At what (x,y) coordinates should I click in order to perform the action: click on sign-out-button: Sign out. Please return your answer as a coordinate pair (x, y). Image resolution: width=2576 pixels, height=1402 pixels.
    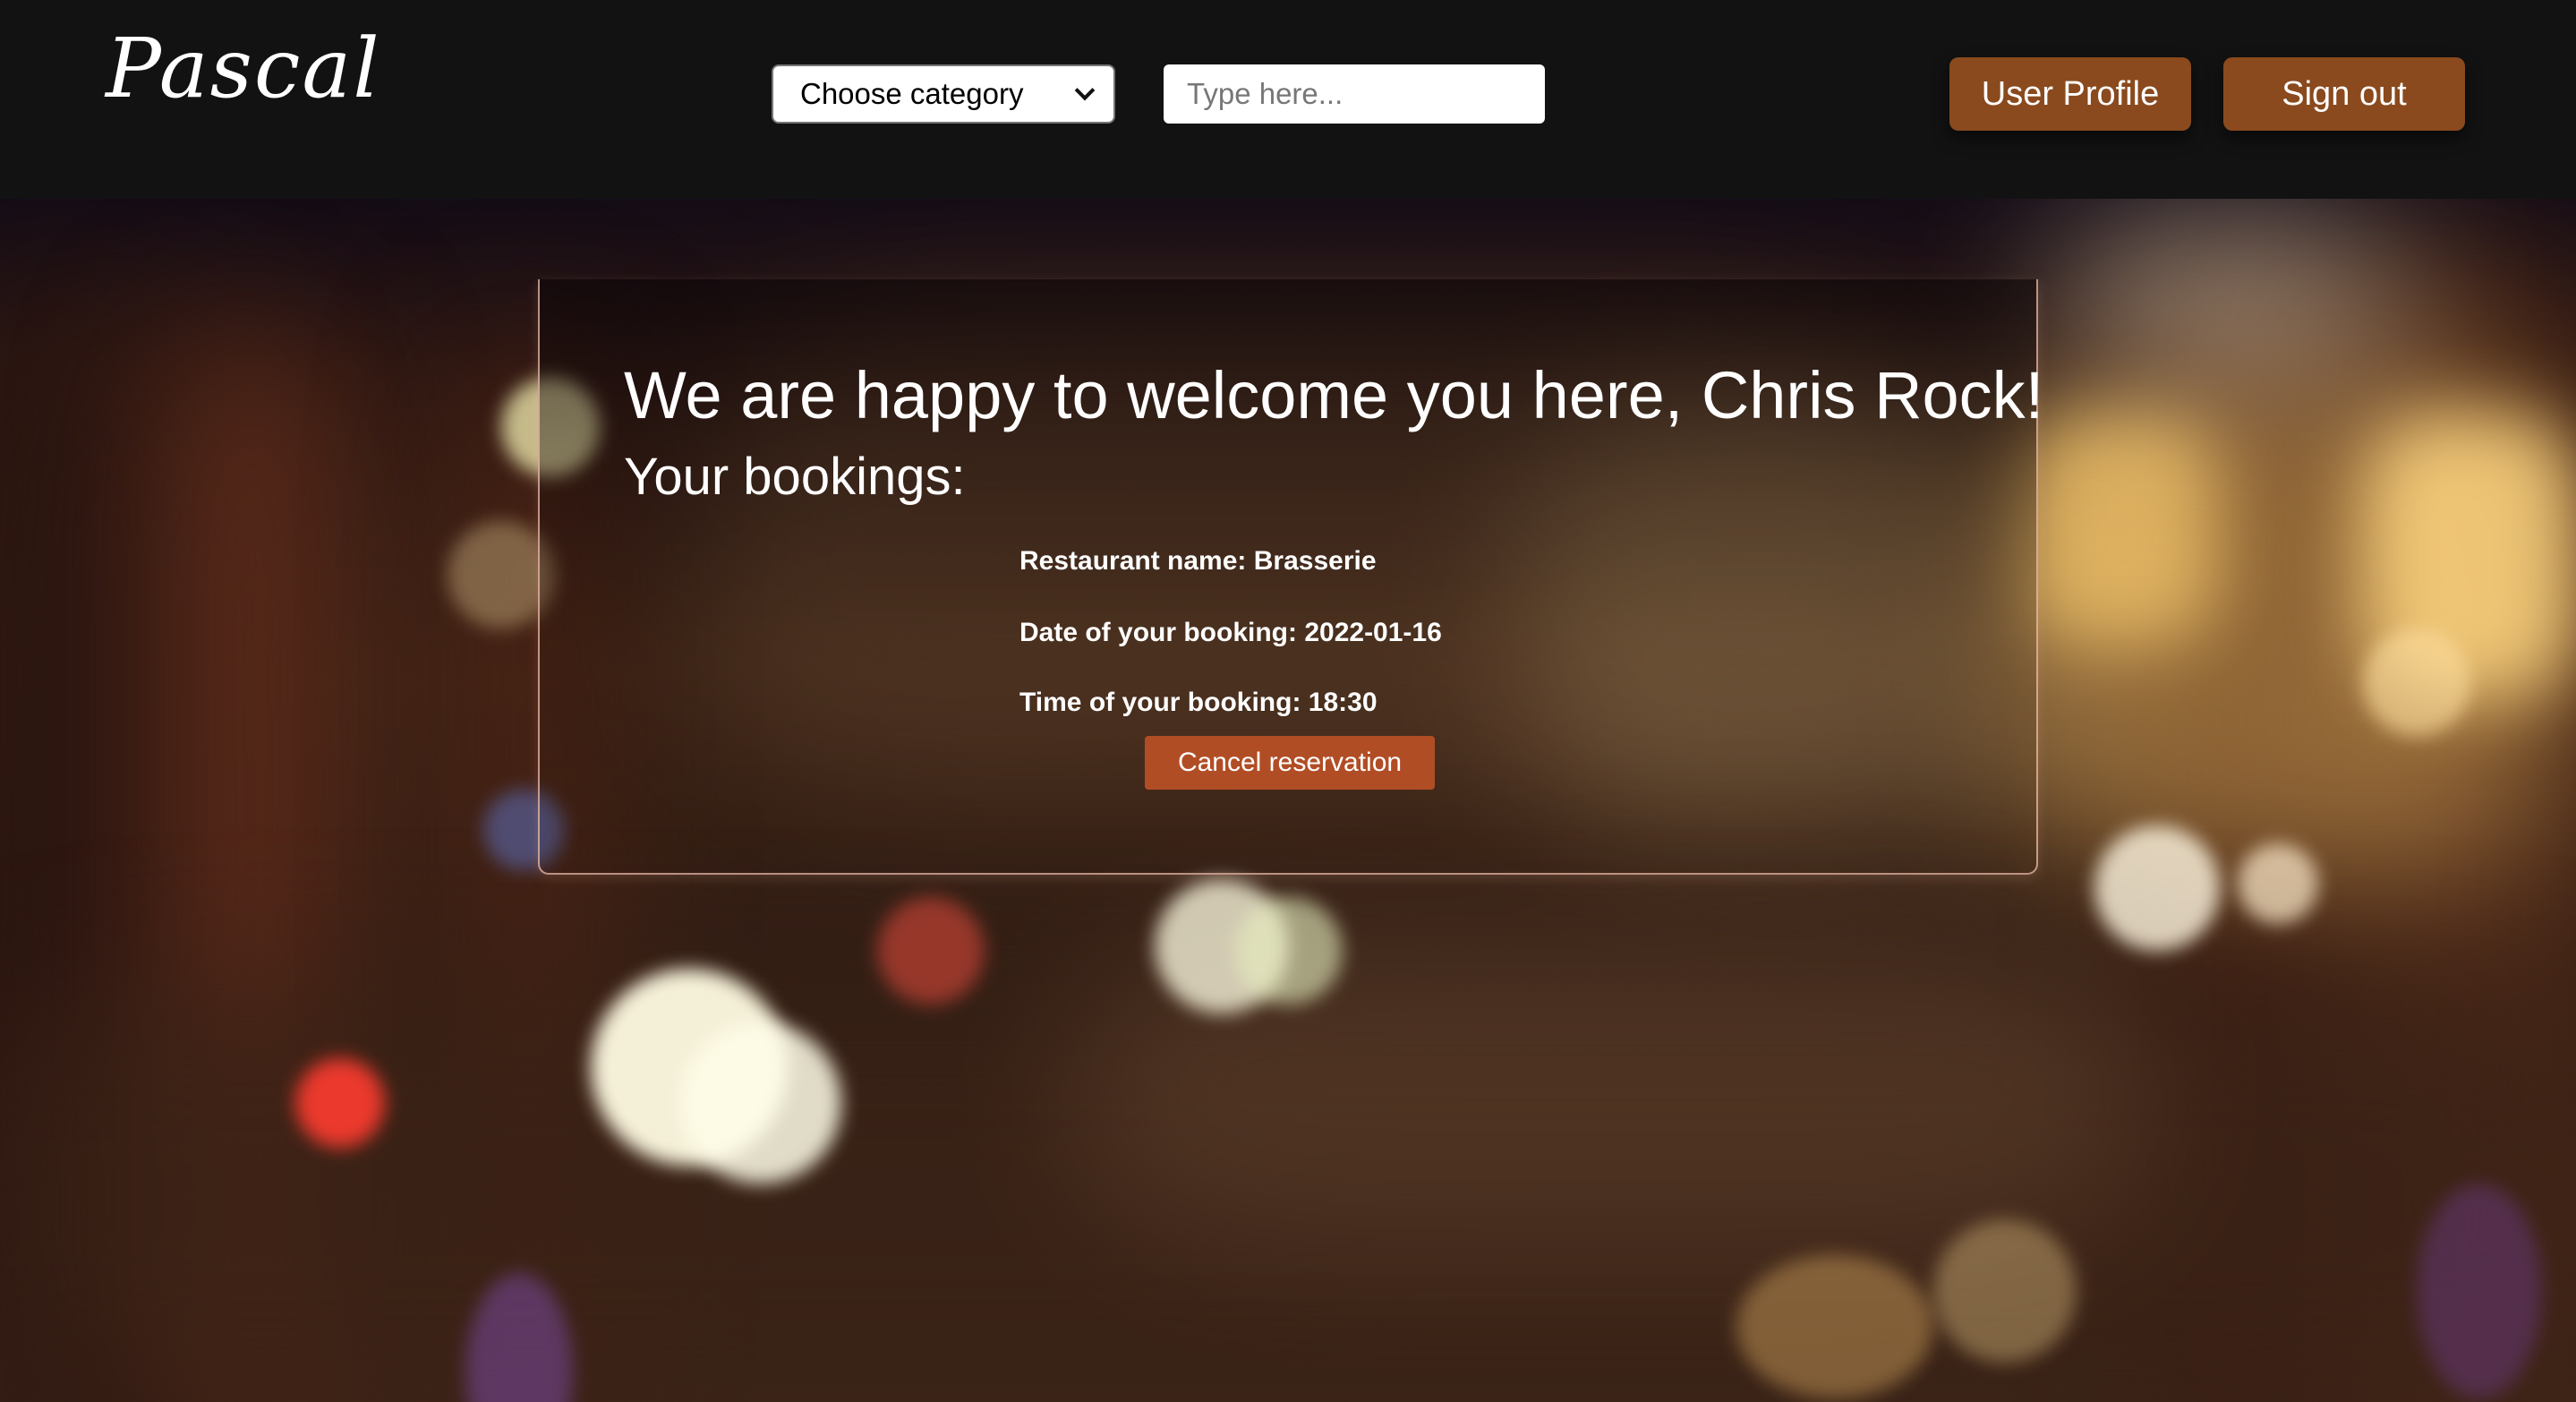
    Looking at the image, I should click on (2344, 94).